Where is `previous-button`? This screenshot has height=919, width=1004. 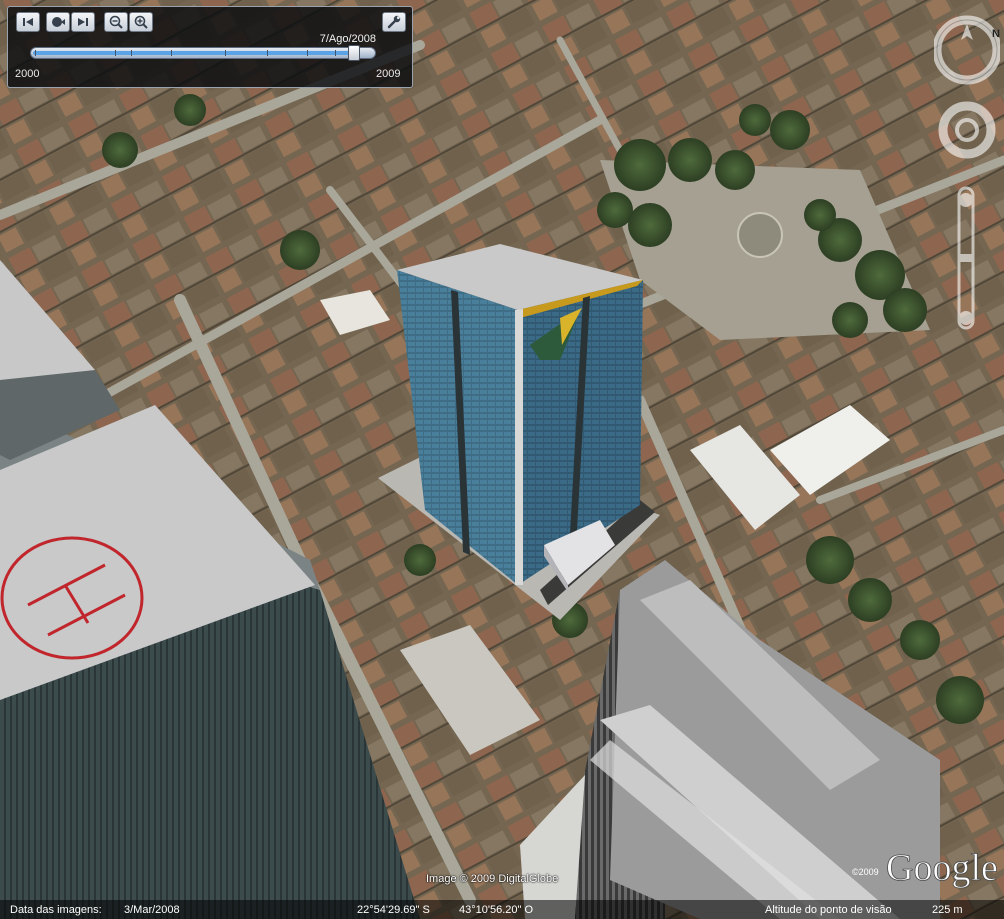 previous-button is located at coordinates (28, 22).